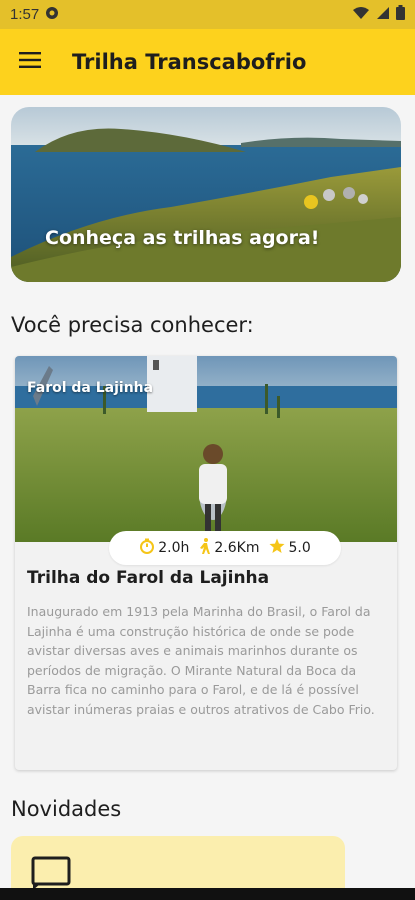 This screenshot has width=415, height=900. I want to click on news-section-title: Novidades, so click(66, 809).